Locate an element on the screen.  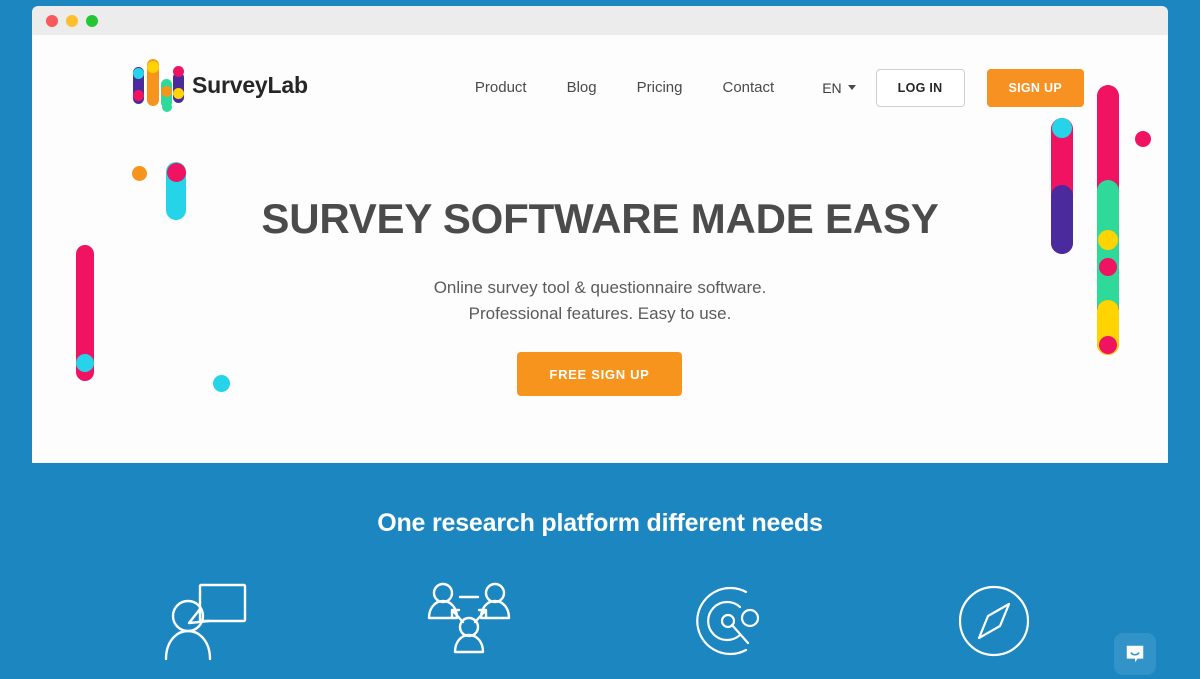
site-logo: SurveyLab is located at coordinates (220, 85).